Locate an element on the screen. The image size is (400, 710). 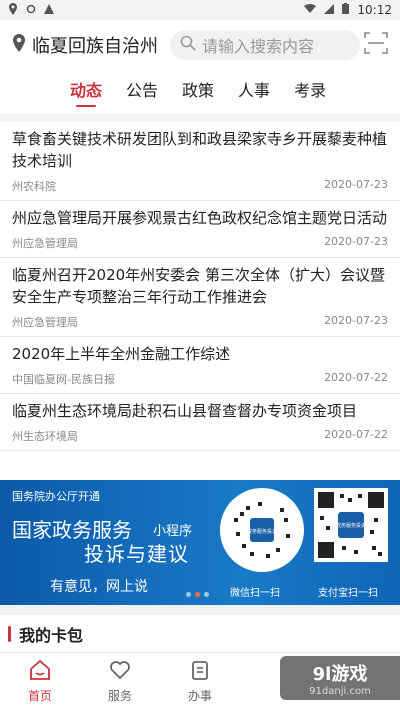
nav-home-label: 首页 is located at coordinates (39, 696).